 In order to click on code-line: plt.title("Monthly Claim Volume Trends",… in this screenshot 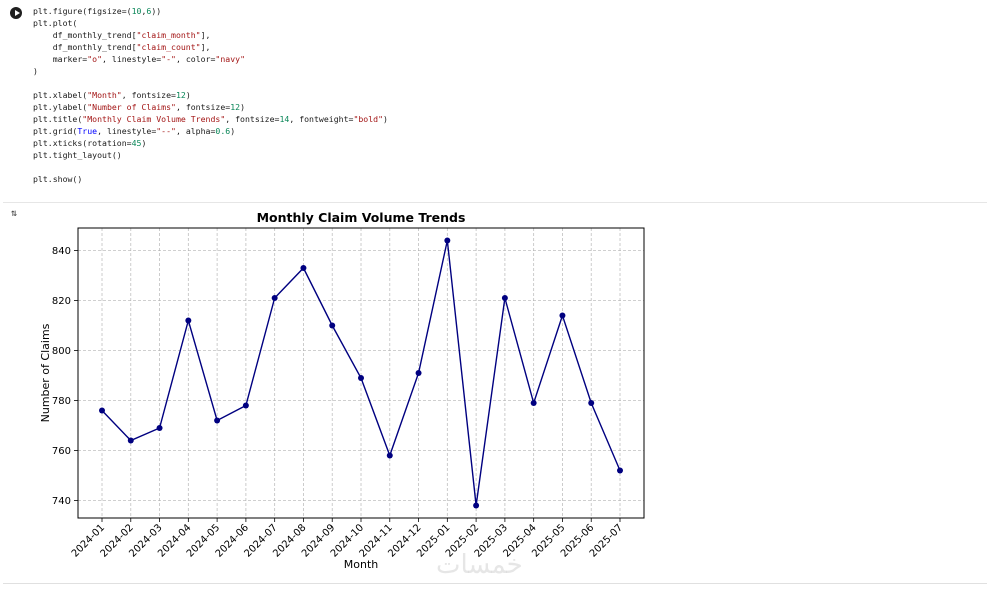, I will do `click(210, 119)`.